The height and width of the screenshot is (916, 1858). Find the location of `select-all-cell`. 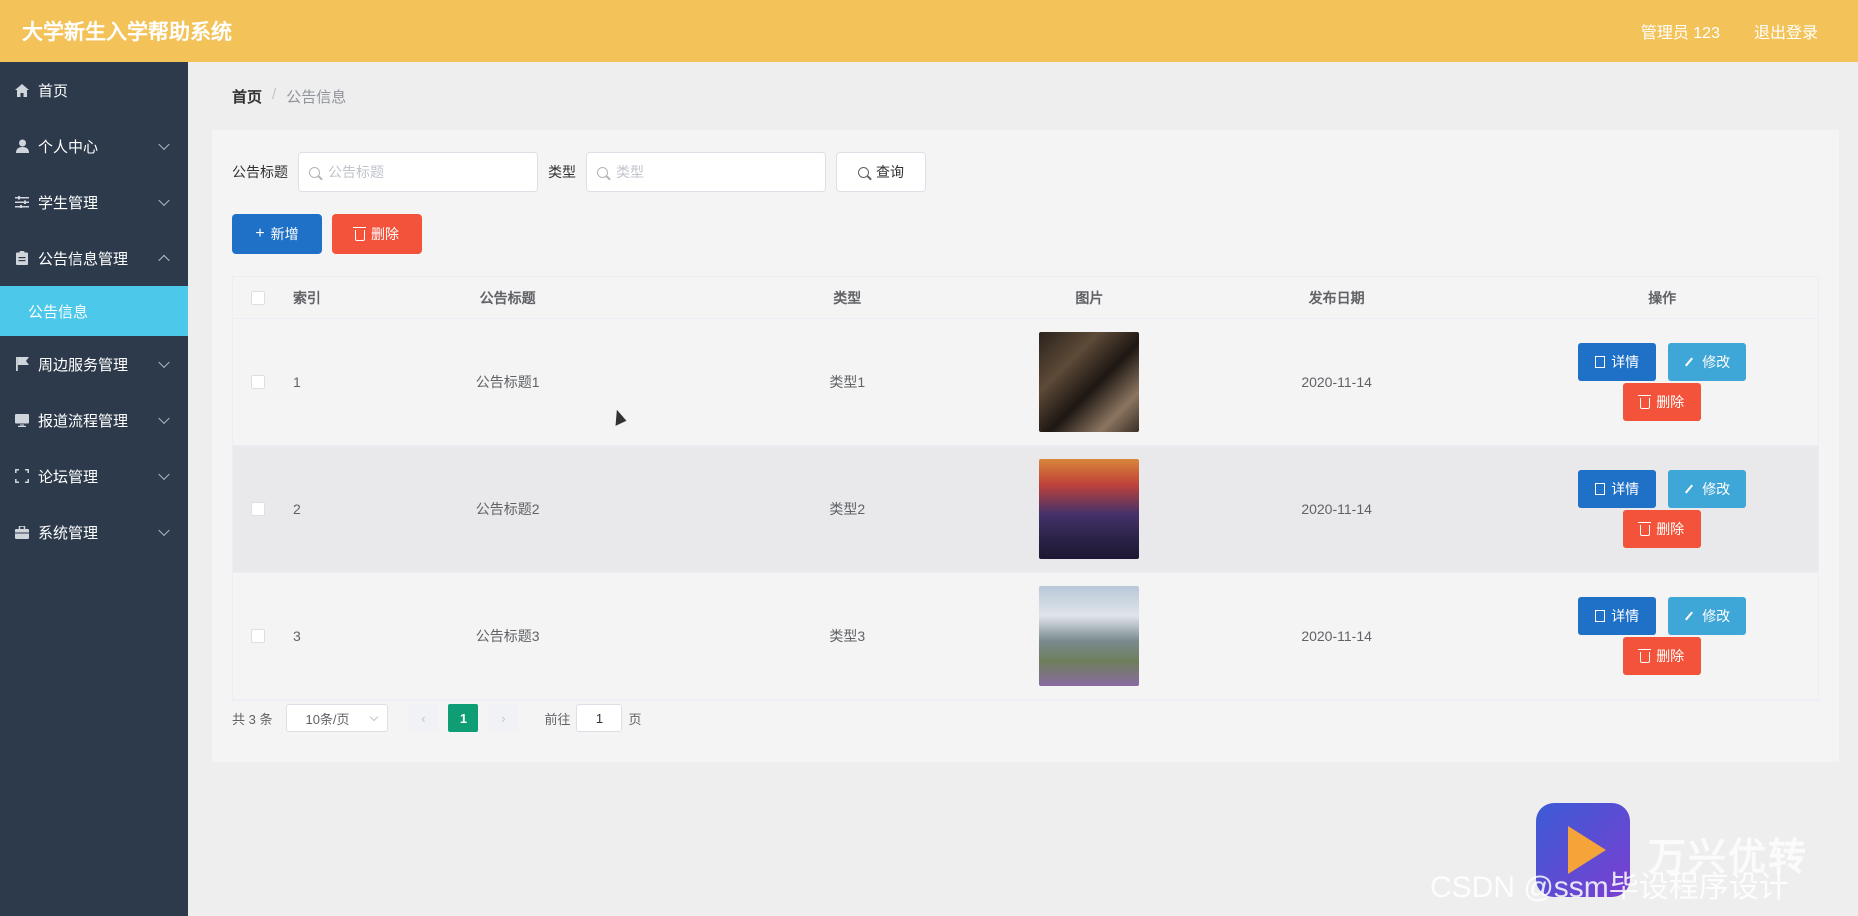

select-all-cell is located at coordinates (258, 297).